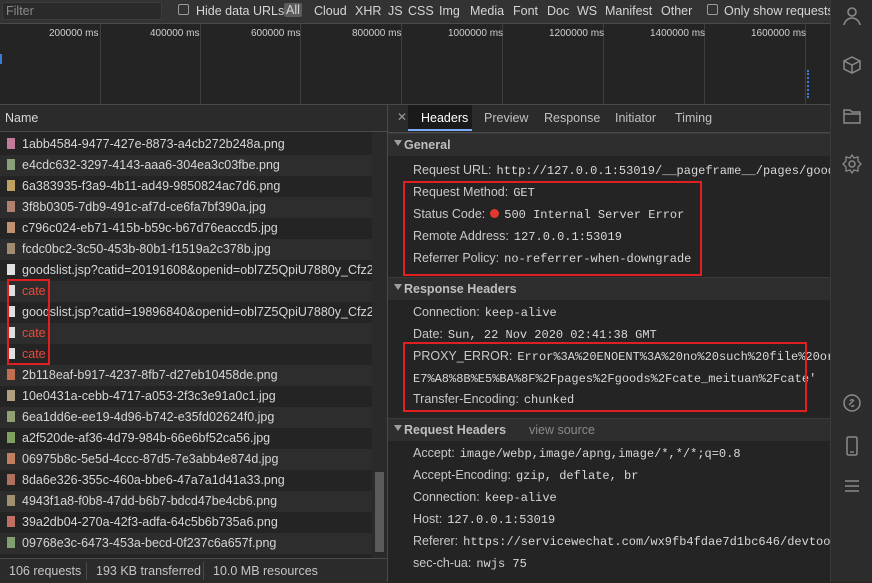  I want to click on request-row: 6a383935-f3a9-4b11-ad49-9850824ac7d6.png, so click(186, 186).